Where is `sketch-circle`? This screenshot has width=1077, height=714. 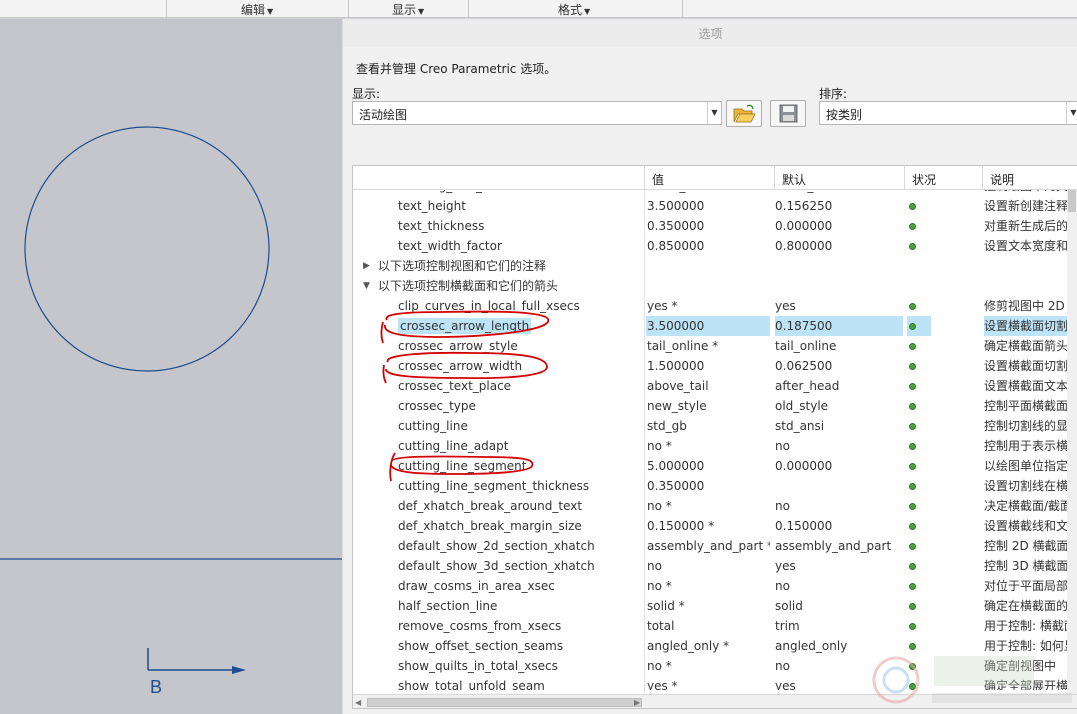 sketch-circle is located at coordinates (147, 249).